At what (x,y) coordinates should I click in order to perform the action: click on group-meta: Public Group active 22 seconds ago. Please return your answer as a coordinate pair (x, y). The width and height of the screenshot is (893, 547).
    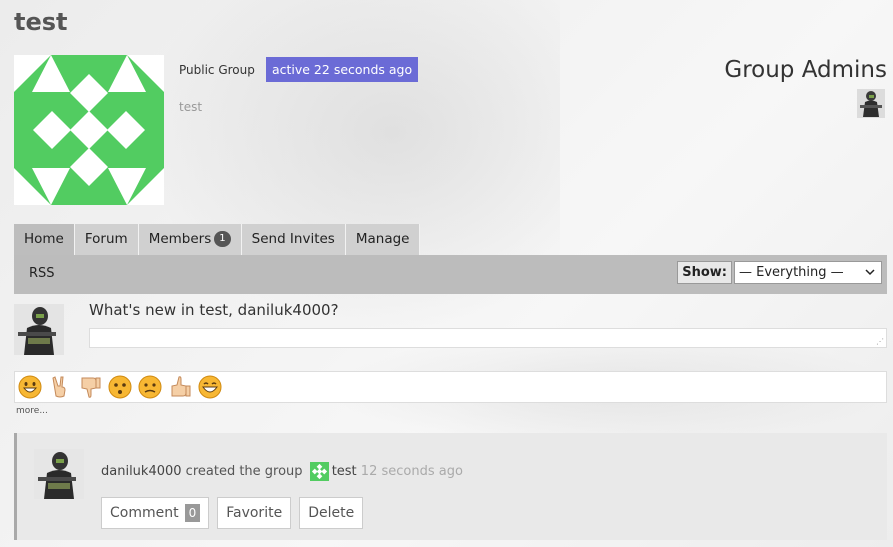
    Looking at the image, I should click on (299, 69).